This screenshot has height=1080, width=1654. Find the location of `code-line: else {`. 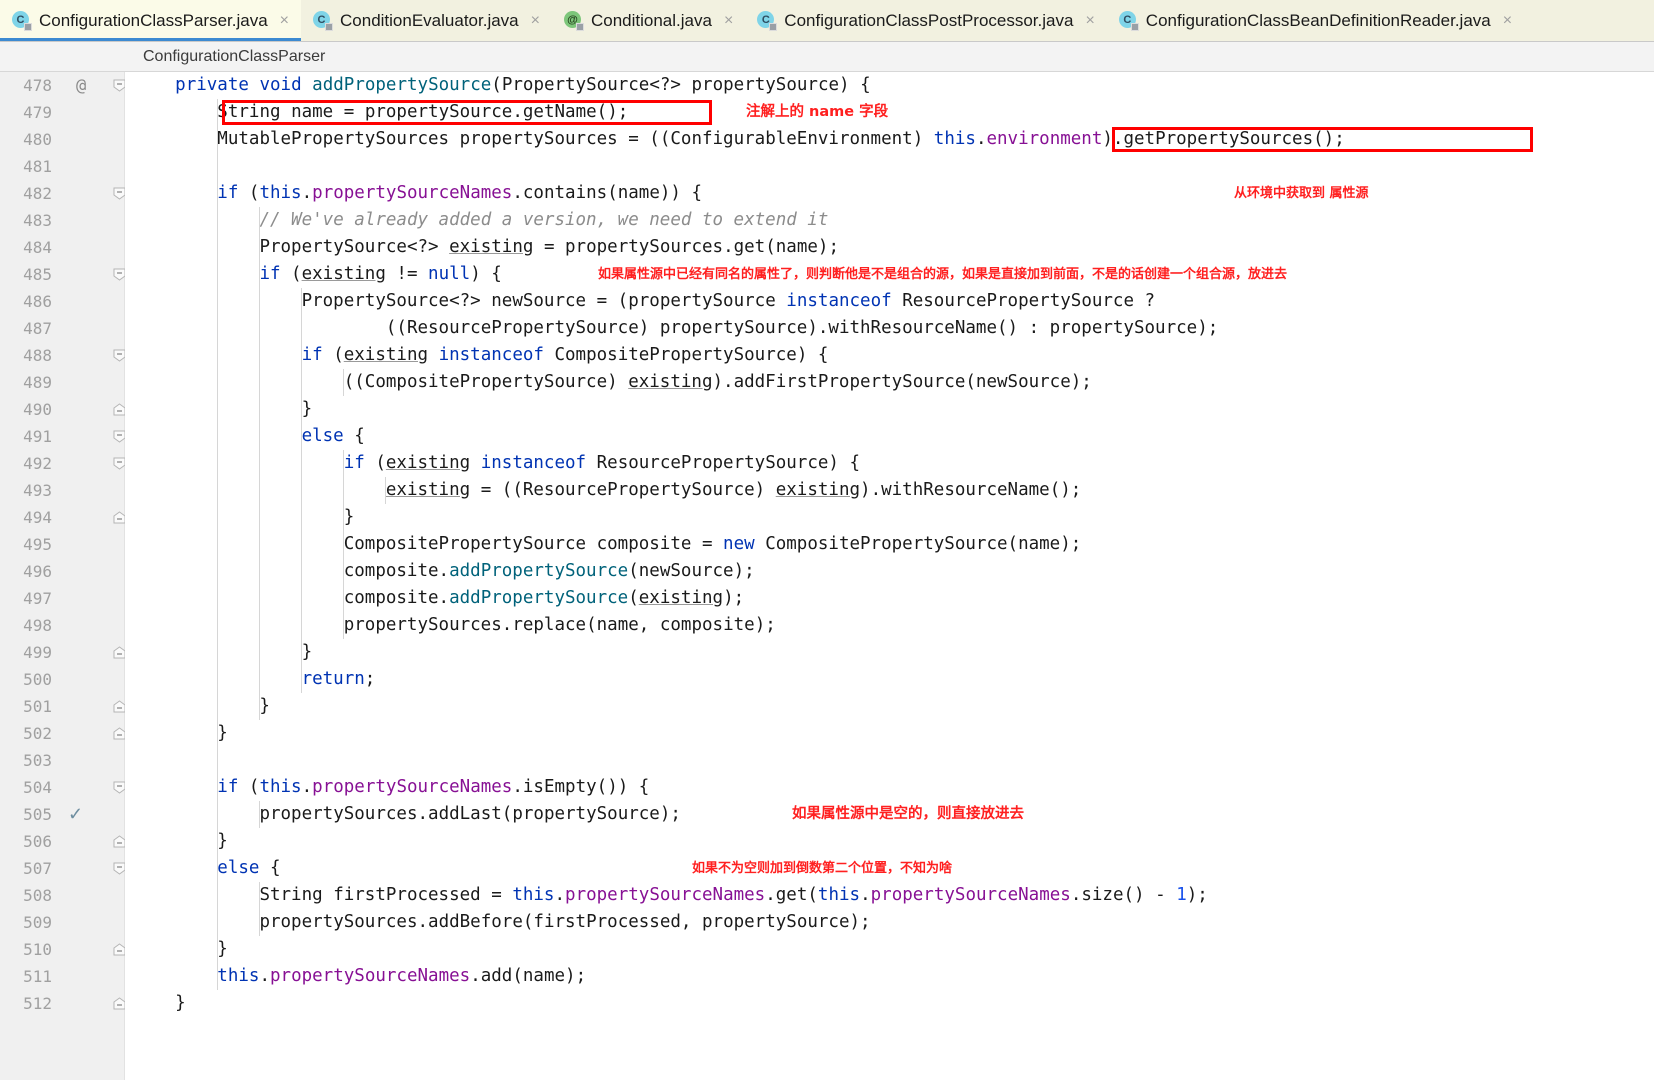

code-line: else { is located at coordinates (889, 436).